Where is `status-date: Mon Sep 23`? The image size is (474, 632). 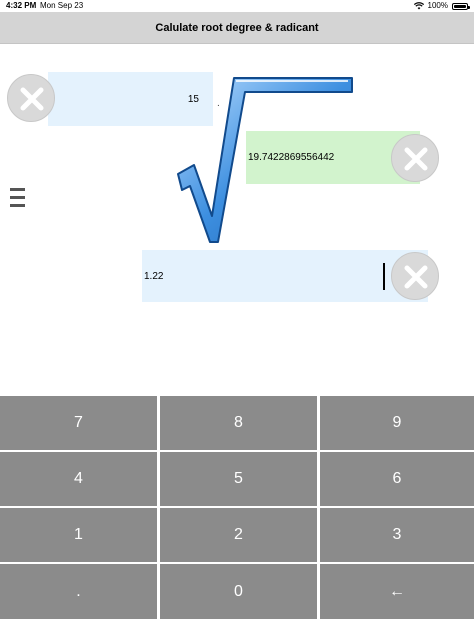
status-date: Mon Sep 23 is located at coordinates (62, 5).